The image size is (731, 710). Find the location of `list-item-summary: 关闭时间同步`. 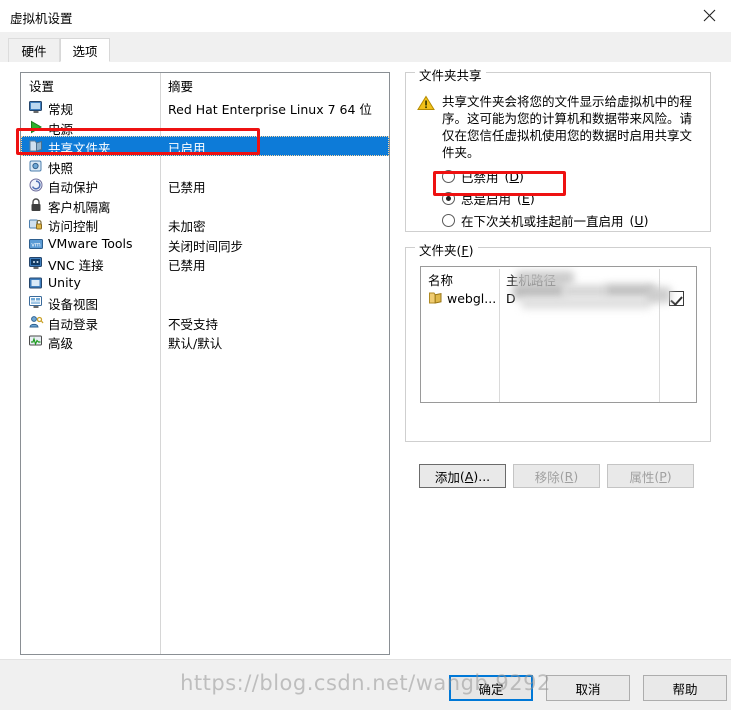

list-item-summary: 关闭时间同步 is located at coordinates (206, 246).